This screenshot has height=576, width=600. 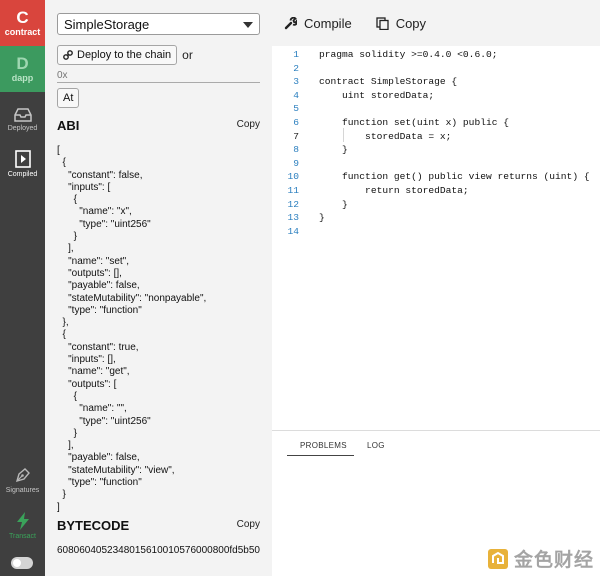 I want to click on line-number: 5, so click(x=296, y=109).